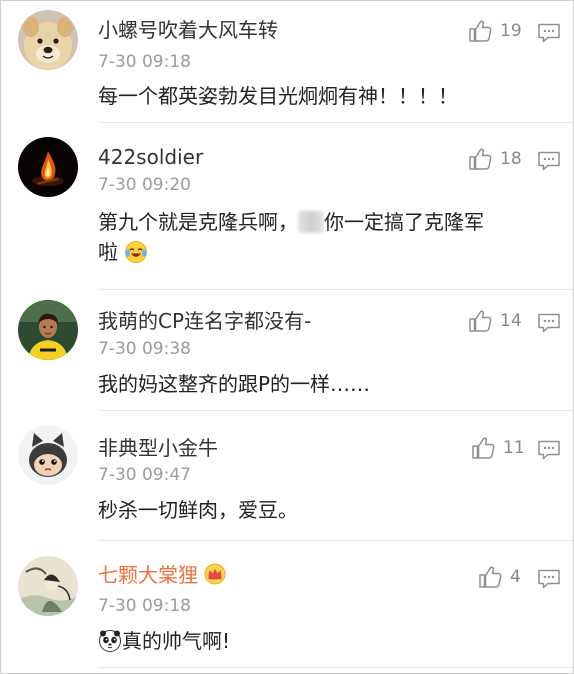  Describe the element at coordinates (48, 167) in the screenshot. I see `campfire-avatar-icon` at that location.